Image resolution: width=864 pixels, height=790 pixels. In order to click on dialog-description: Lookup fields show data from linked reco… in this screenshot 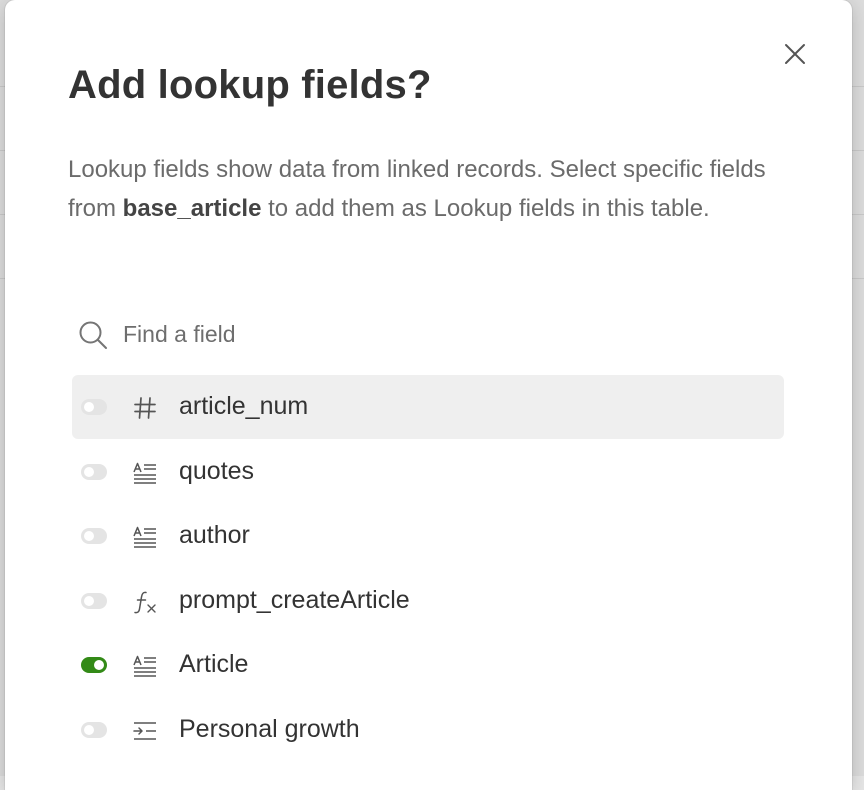, I will do `click(428, 189)`.